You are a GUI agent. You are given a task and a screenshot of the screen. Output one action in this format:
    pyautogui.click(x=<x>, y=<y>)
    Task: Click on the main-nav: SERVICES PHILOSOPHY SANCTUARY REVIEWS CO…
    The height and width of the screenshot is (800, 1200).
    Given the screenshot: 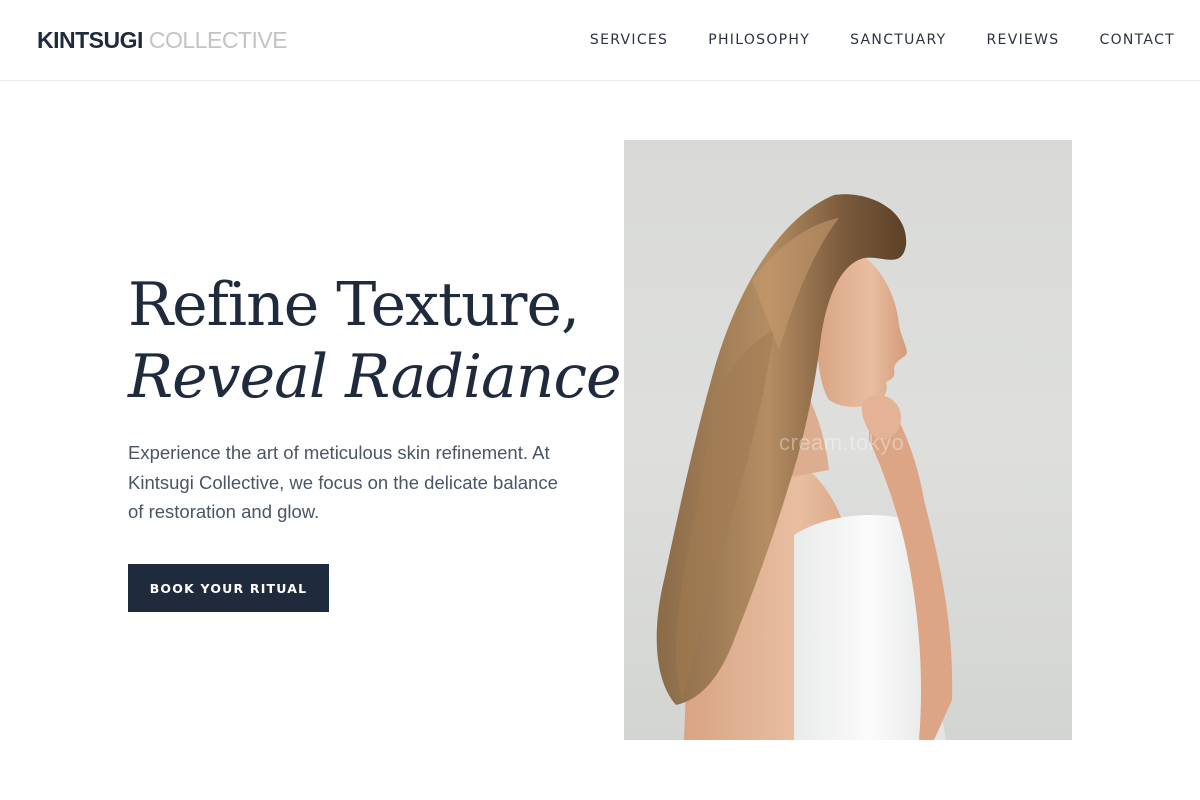 What is the action you would take?
    pyautogui.click(x=882, y=40)
    